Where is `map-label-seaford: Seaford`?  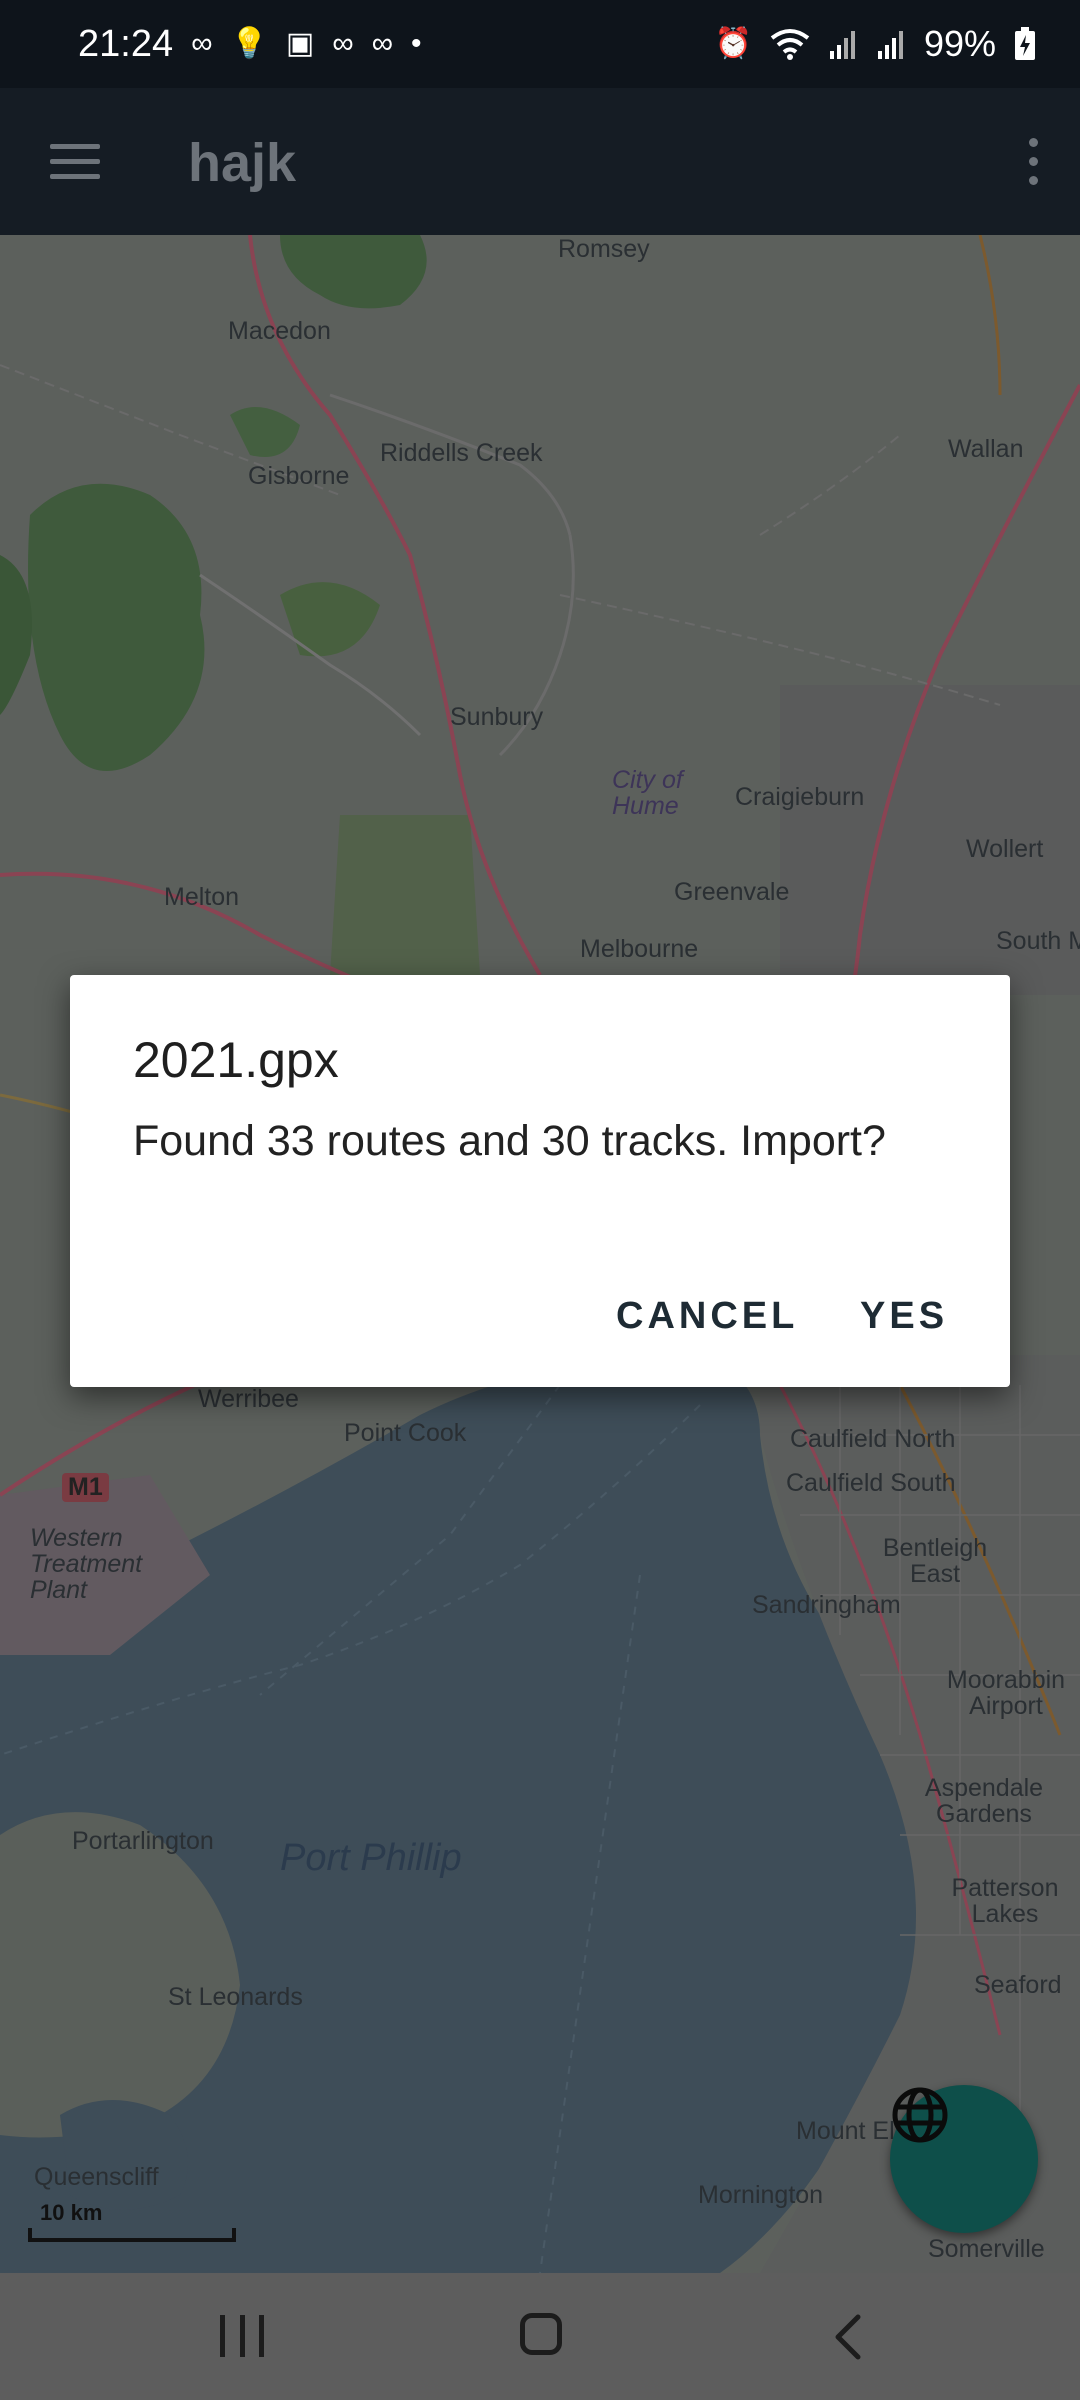
map-label-seaford: Seaford is located at coordinates (1018, 1985).